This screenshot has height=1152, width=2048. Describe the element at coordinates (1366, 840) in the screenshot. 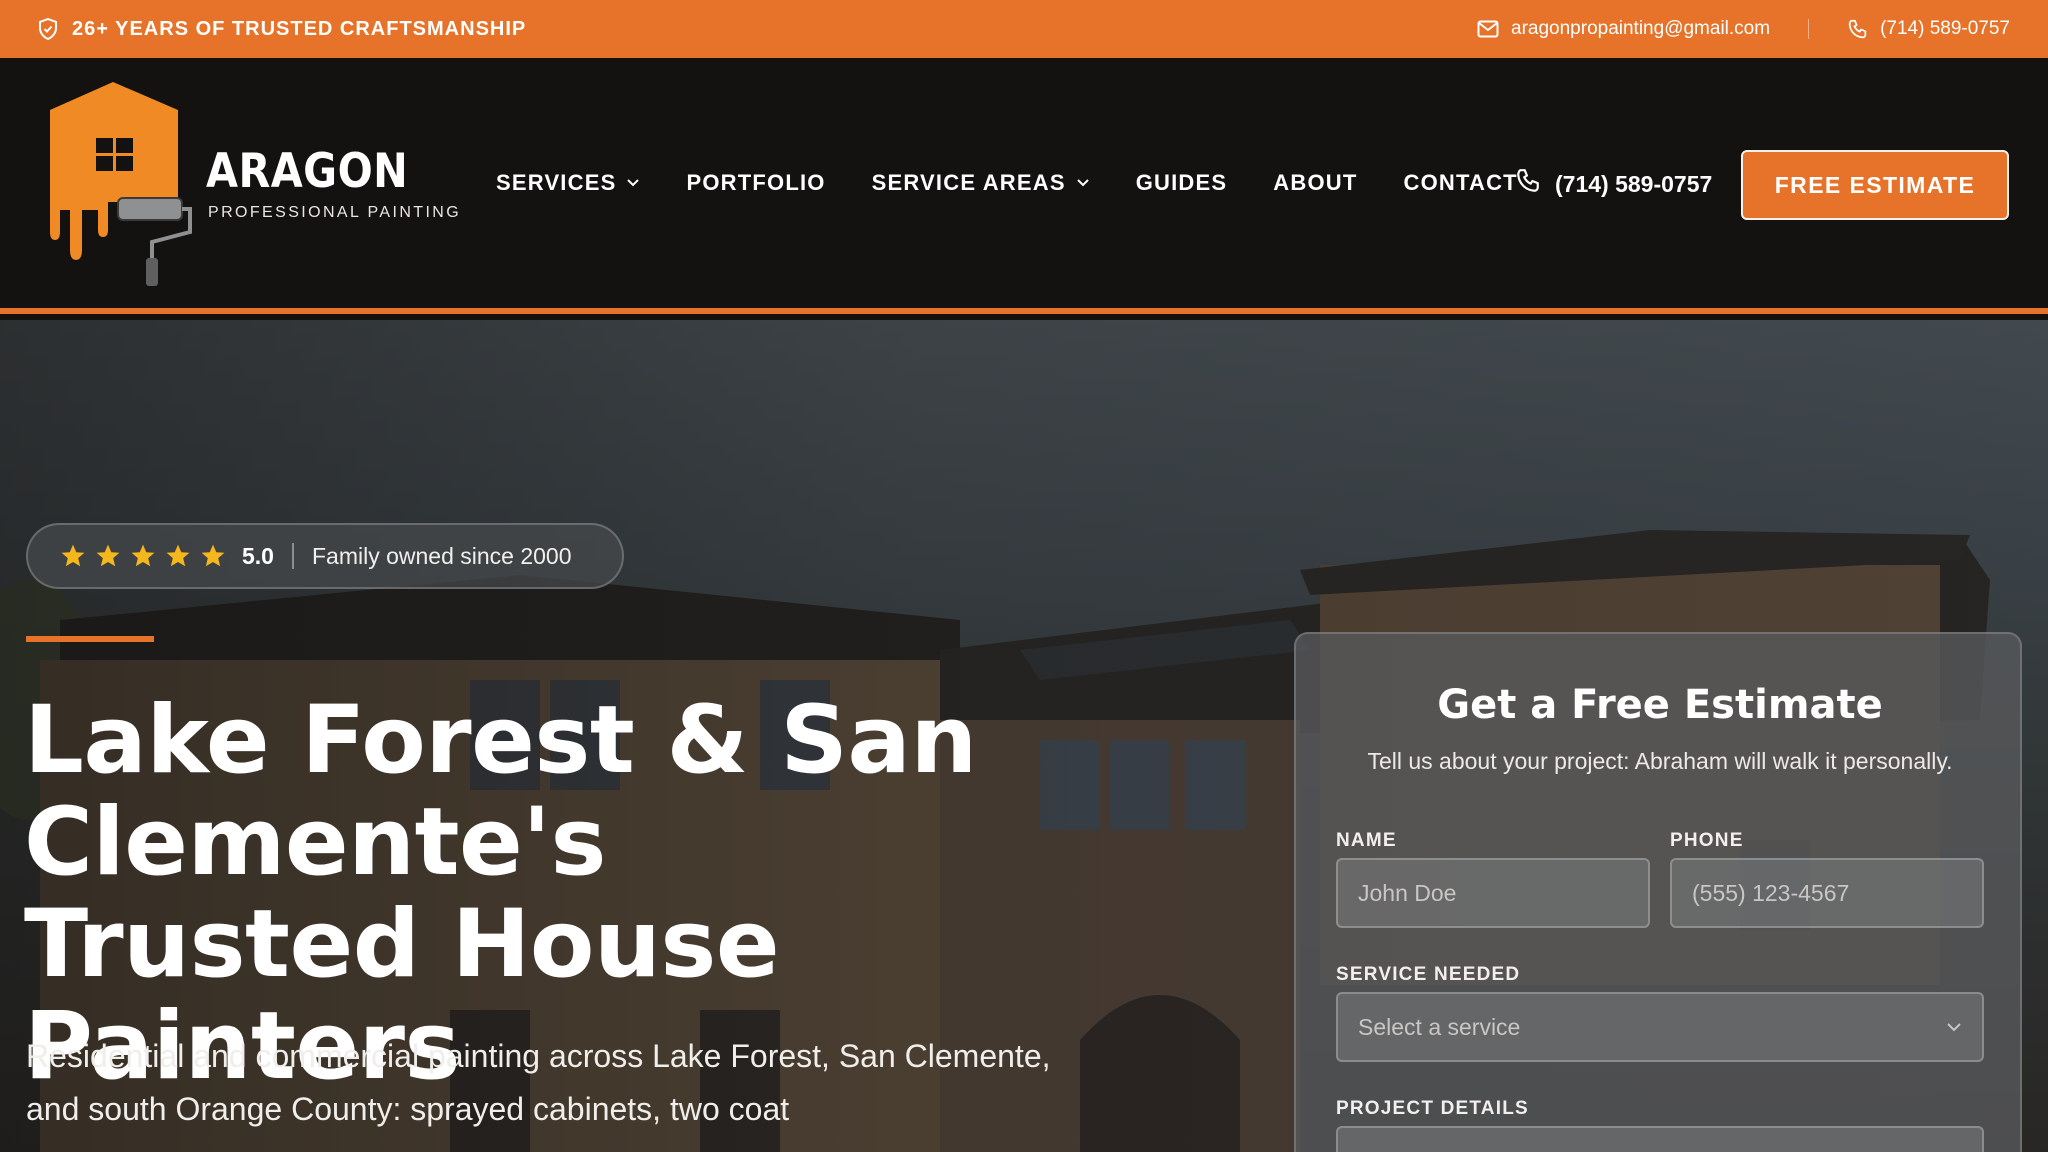

I see `name-label: NAME` at that location.